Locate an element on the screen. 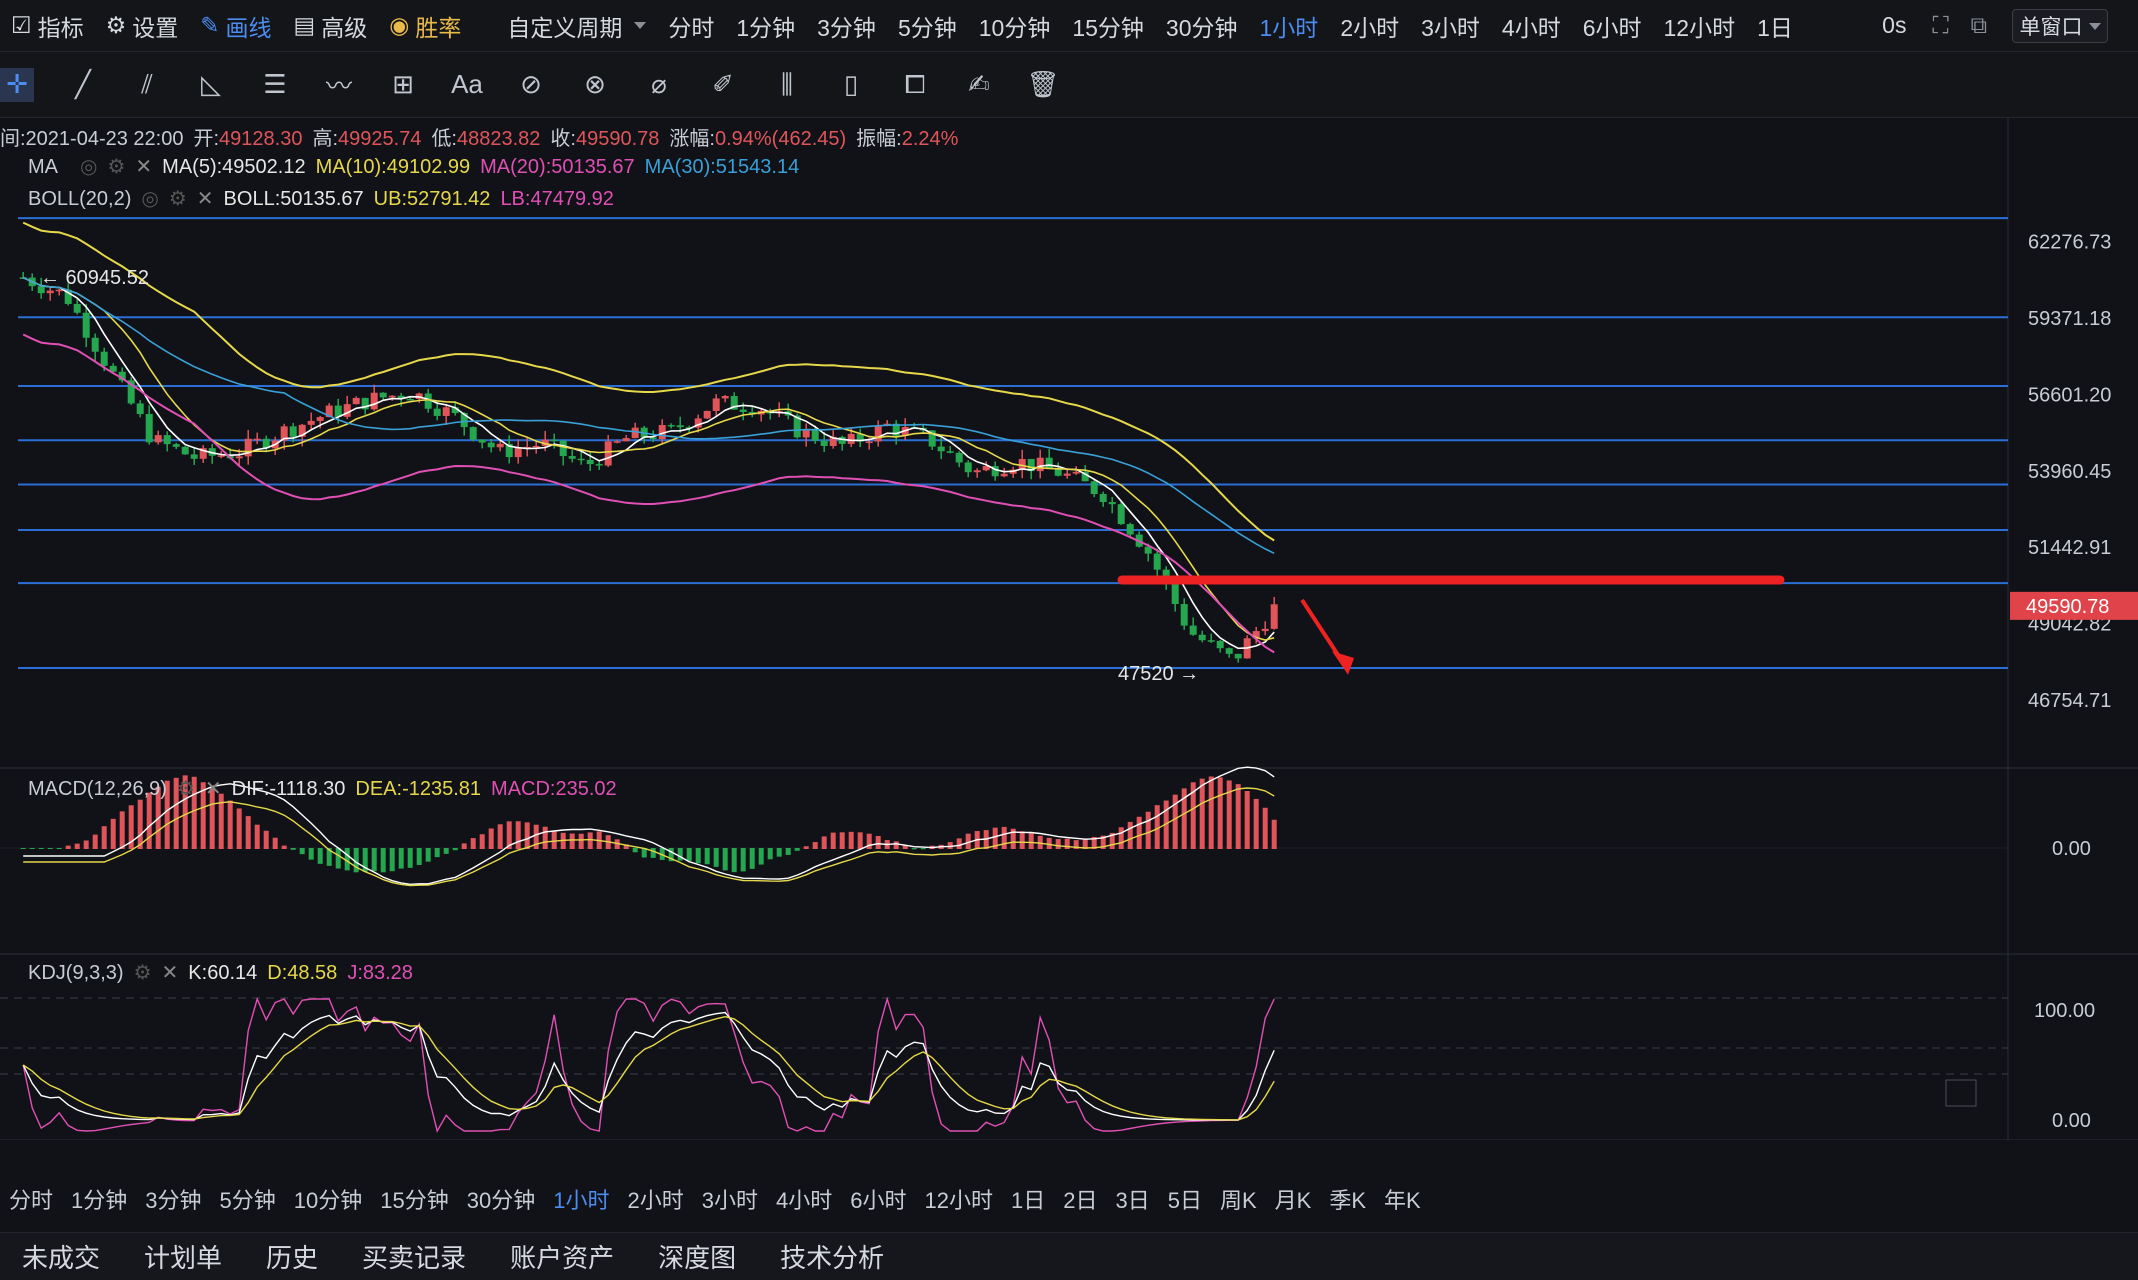  timeframe-16: 5日 is located at coordinates (1185, 1199).